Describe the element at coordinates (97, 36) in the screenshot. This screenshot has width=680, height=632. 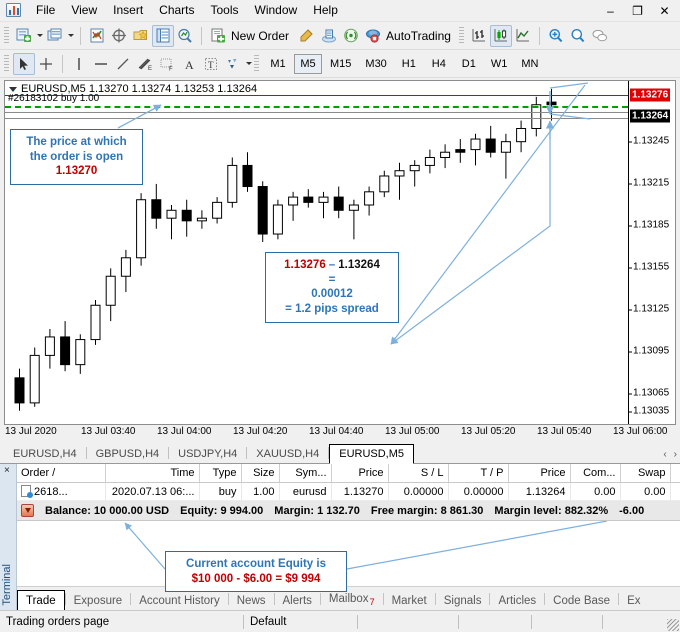
I see `market-watch-icon` at that location.